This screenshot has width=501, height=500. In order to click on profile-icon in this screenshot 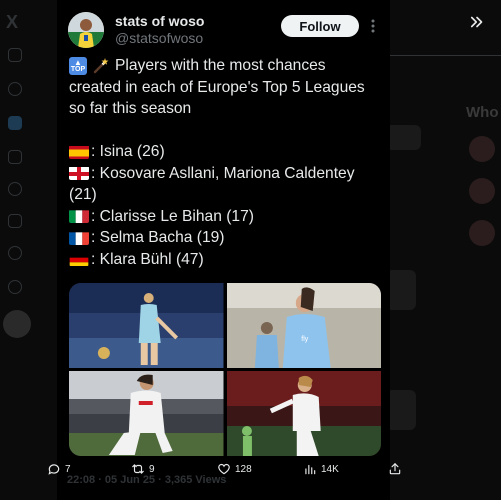, I will do `click(15, 253)`.